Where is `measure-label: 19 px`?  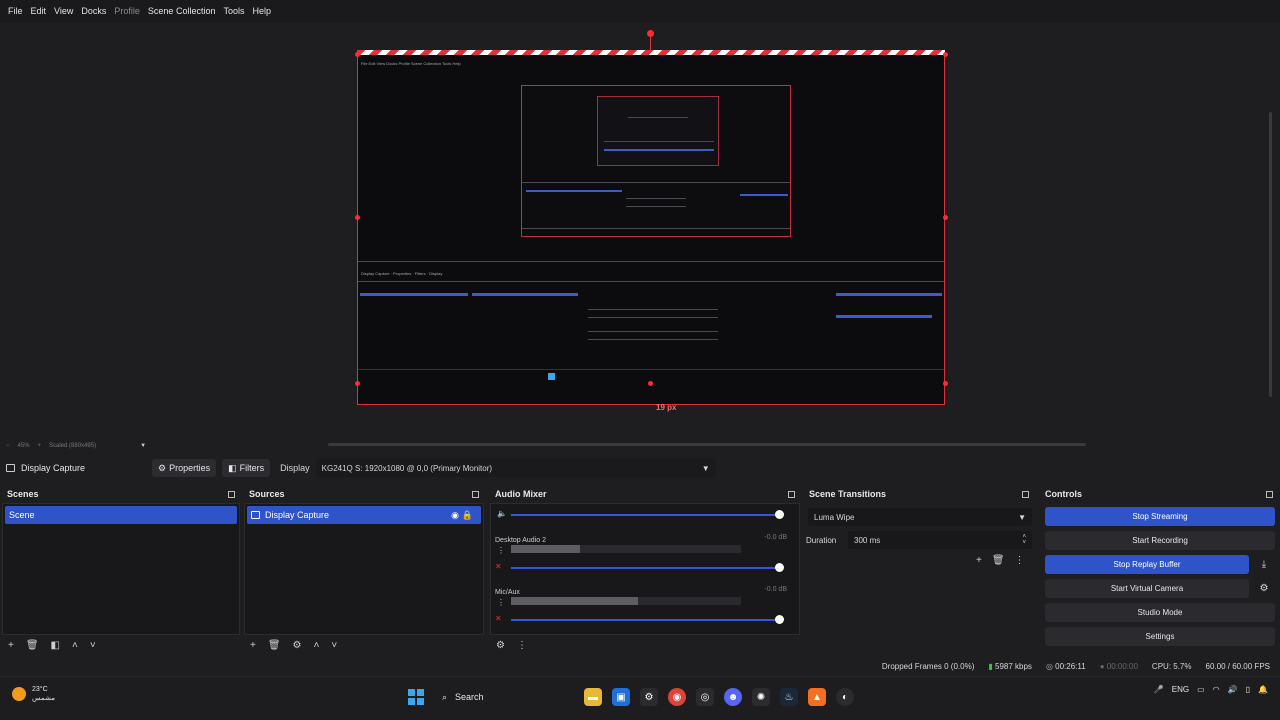
measure-label: 19 px is located at coordinates (666, 407).